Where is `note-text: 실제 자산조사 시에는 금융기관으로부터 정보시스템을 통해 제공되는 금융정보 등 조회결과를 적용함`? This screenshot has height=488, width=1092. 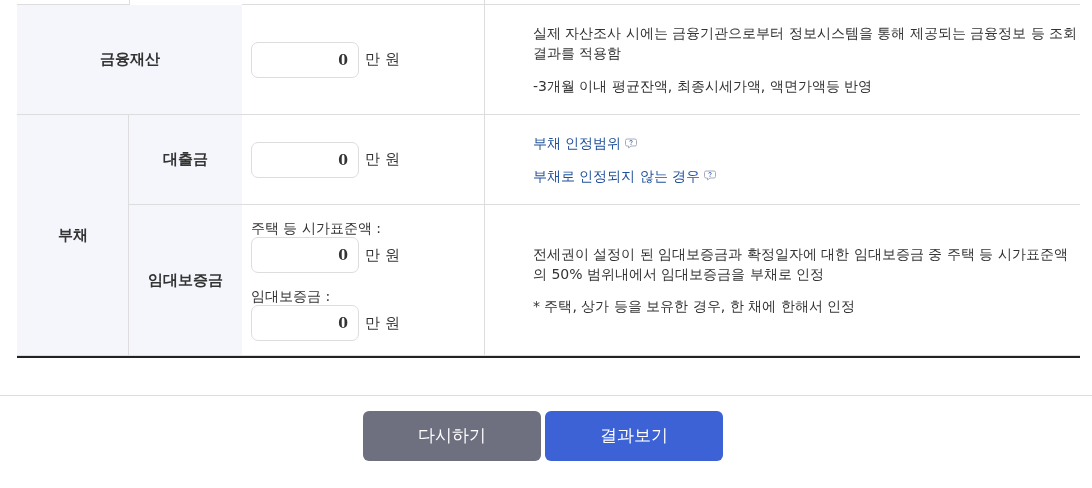
note-text: 실제 자산조사 시에는 금융기관으로부터 정보시스템을 통해 제공되는 금융정보 등 조회결과를 적용함 is located at coordinates (806, 44).